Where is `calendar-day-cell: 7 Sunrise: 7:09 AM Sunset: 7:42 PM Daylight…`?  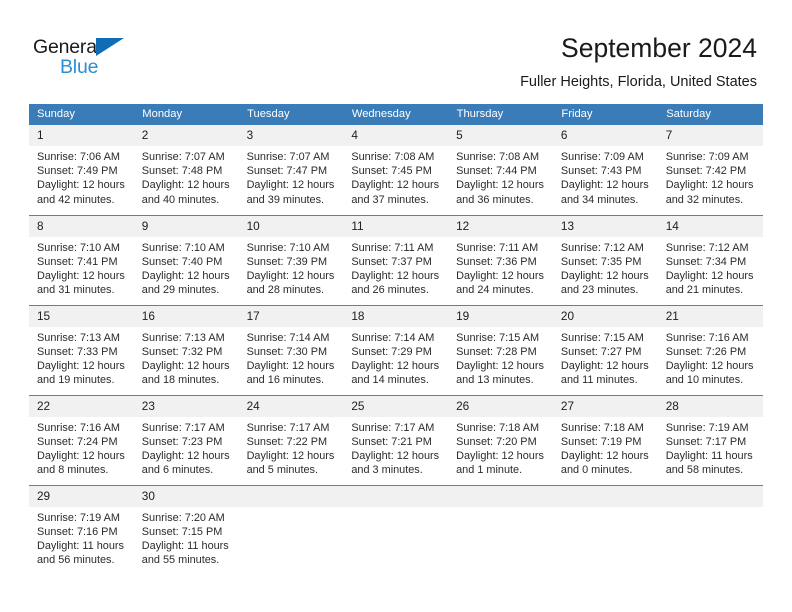
calendar-day-cell: 7 Sunrise: 7:09 AM Sunset: 7:42 PM Daylight… is located at coordinates (710, 170).